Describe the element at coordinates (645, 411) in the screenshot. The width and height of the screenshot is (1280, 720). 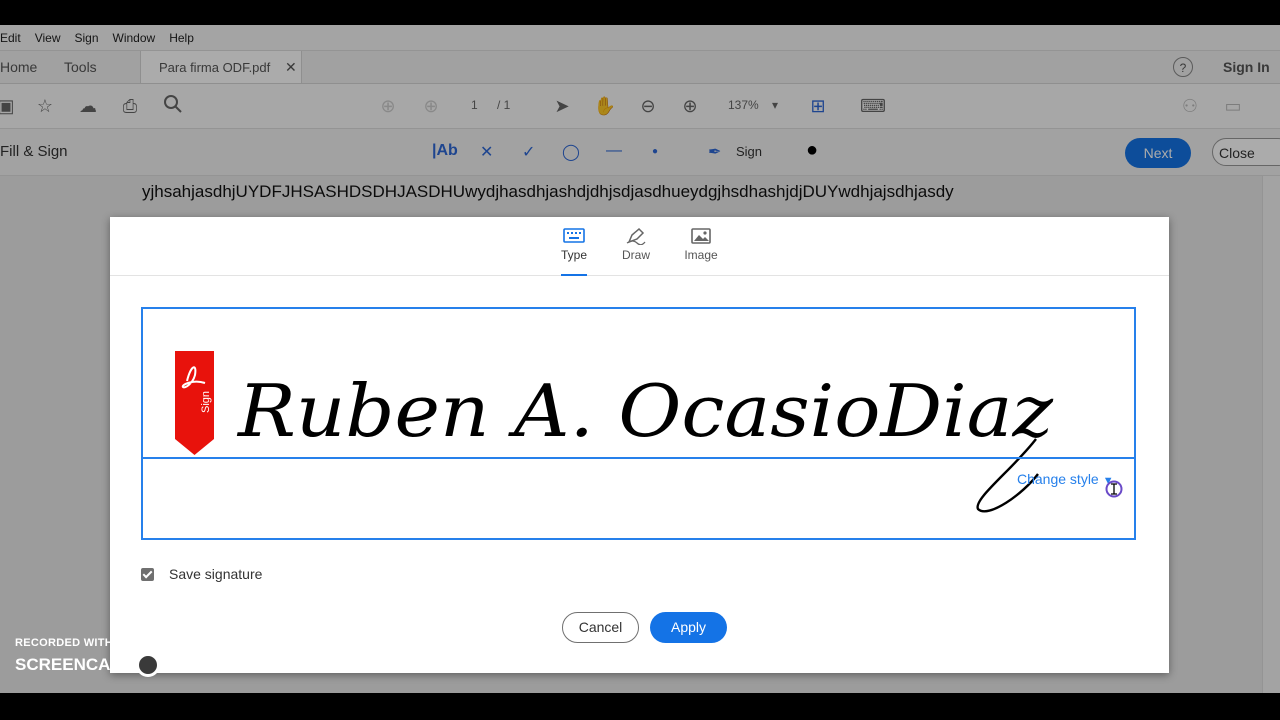
I see `signature-text: Ruben A. OcasioDiaz` at that location.